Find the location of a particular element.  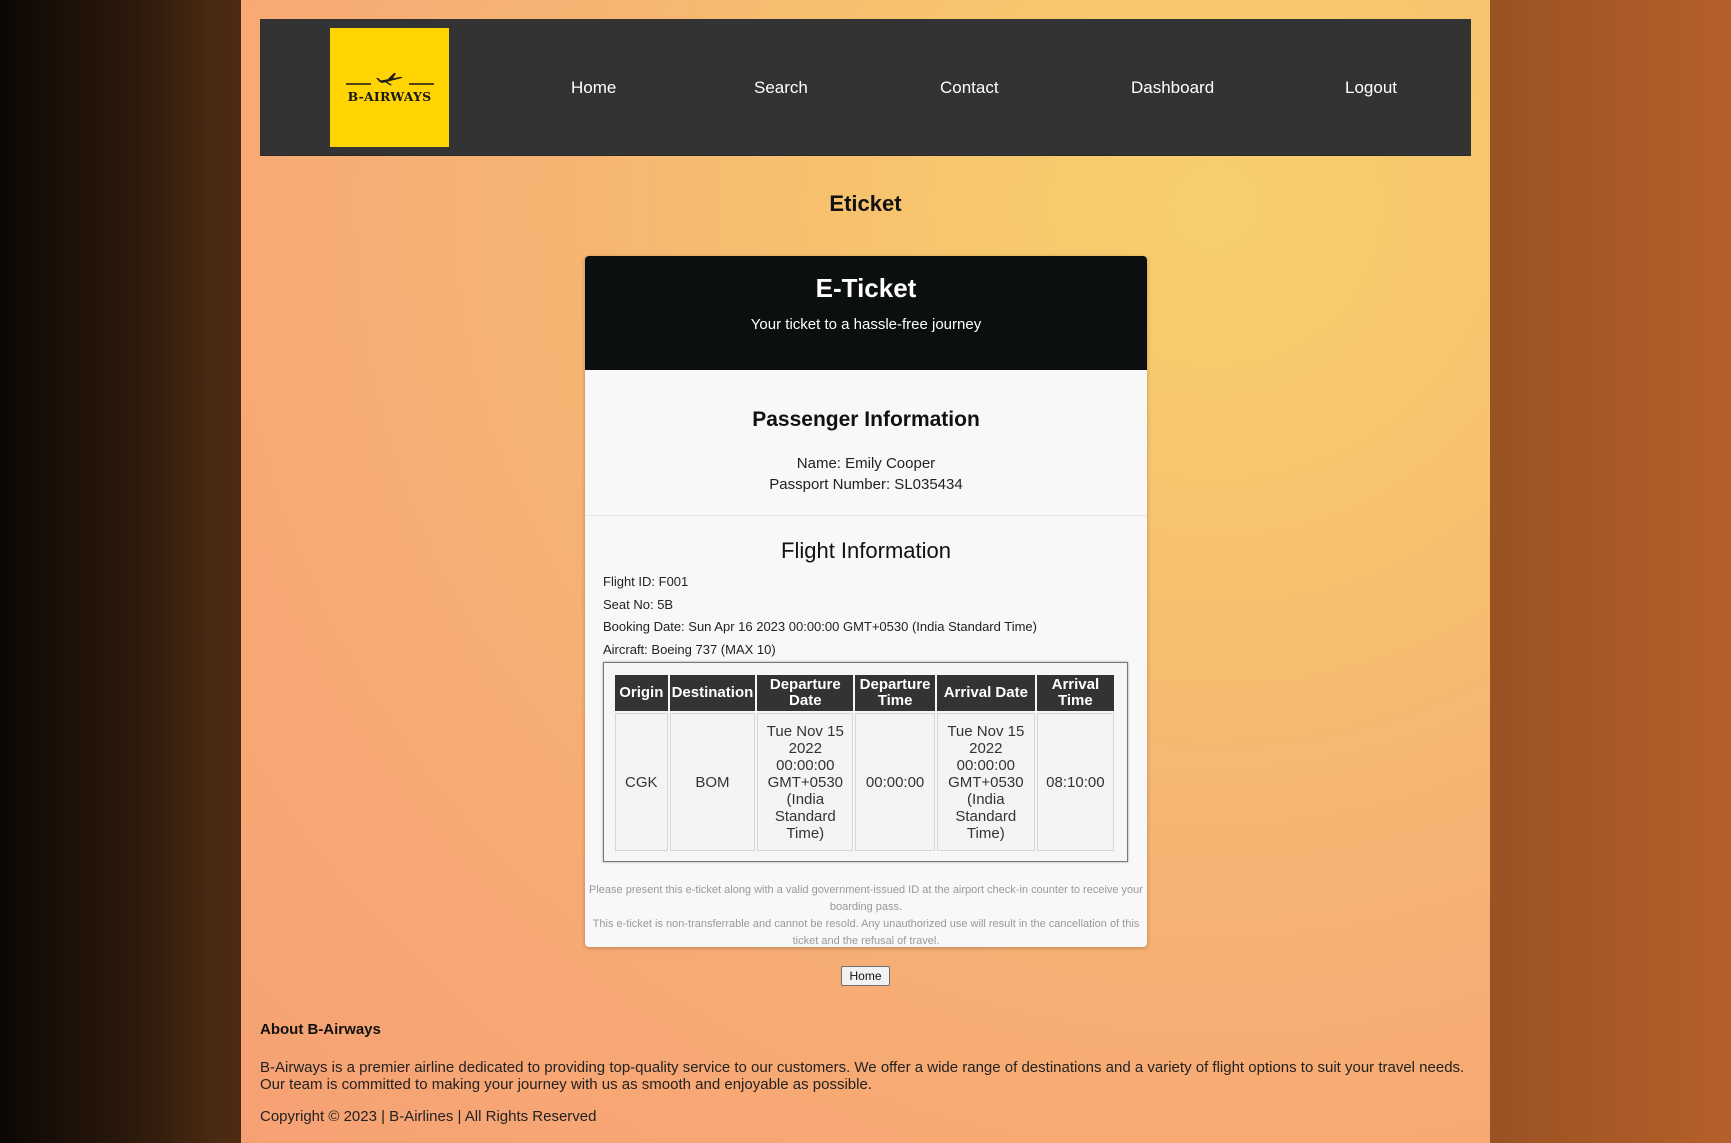

passenger-name: Name: Emily Cooper is located at coordinates (866, 463).